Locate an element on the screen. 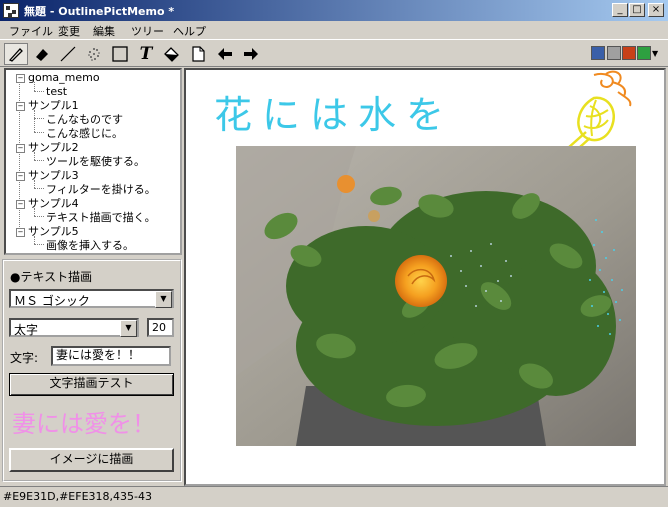 This screenshot has width=668, height=507. redo-button is located at coordinates (251, 54).